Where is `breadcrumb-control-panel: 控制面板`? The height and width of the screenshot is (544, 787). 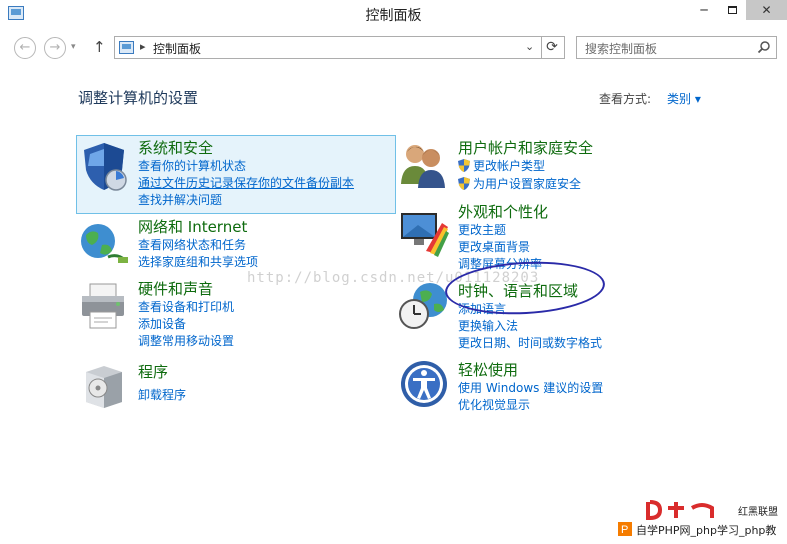 breadcrumb-control-panel: 控制面板 is located at coordinates (177, 48).